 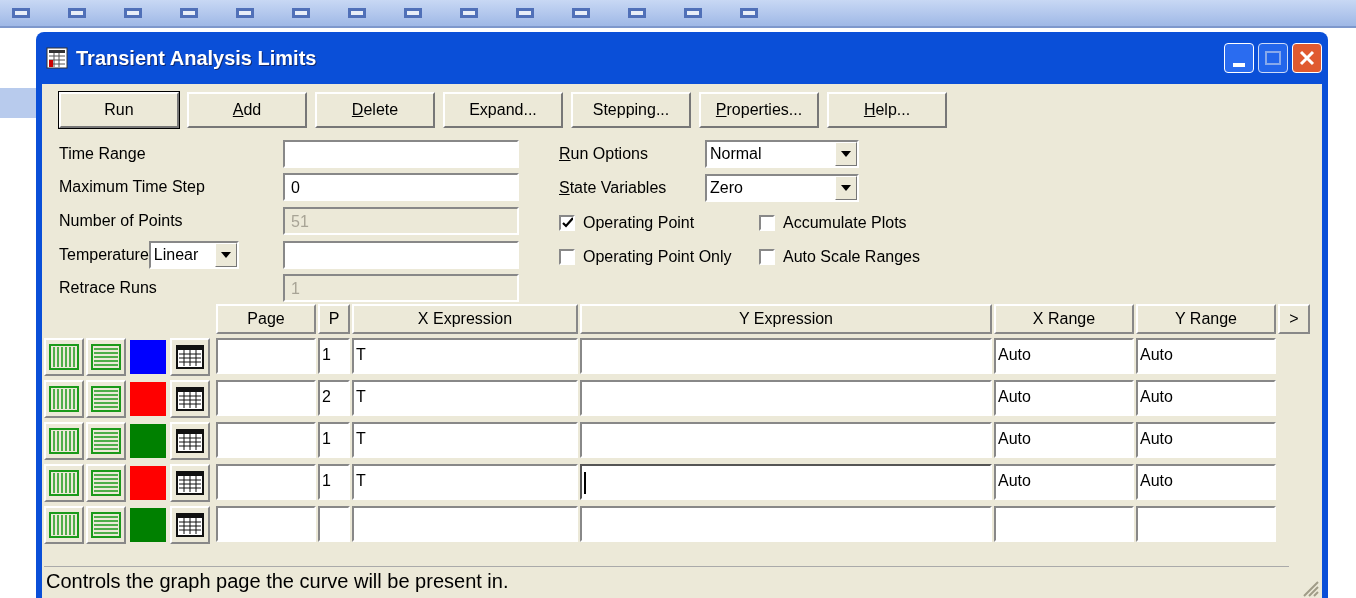 I want to click on minimize-button, so click(x=1239, y=58).